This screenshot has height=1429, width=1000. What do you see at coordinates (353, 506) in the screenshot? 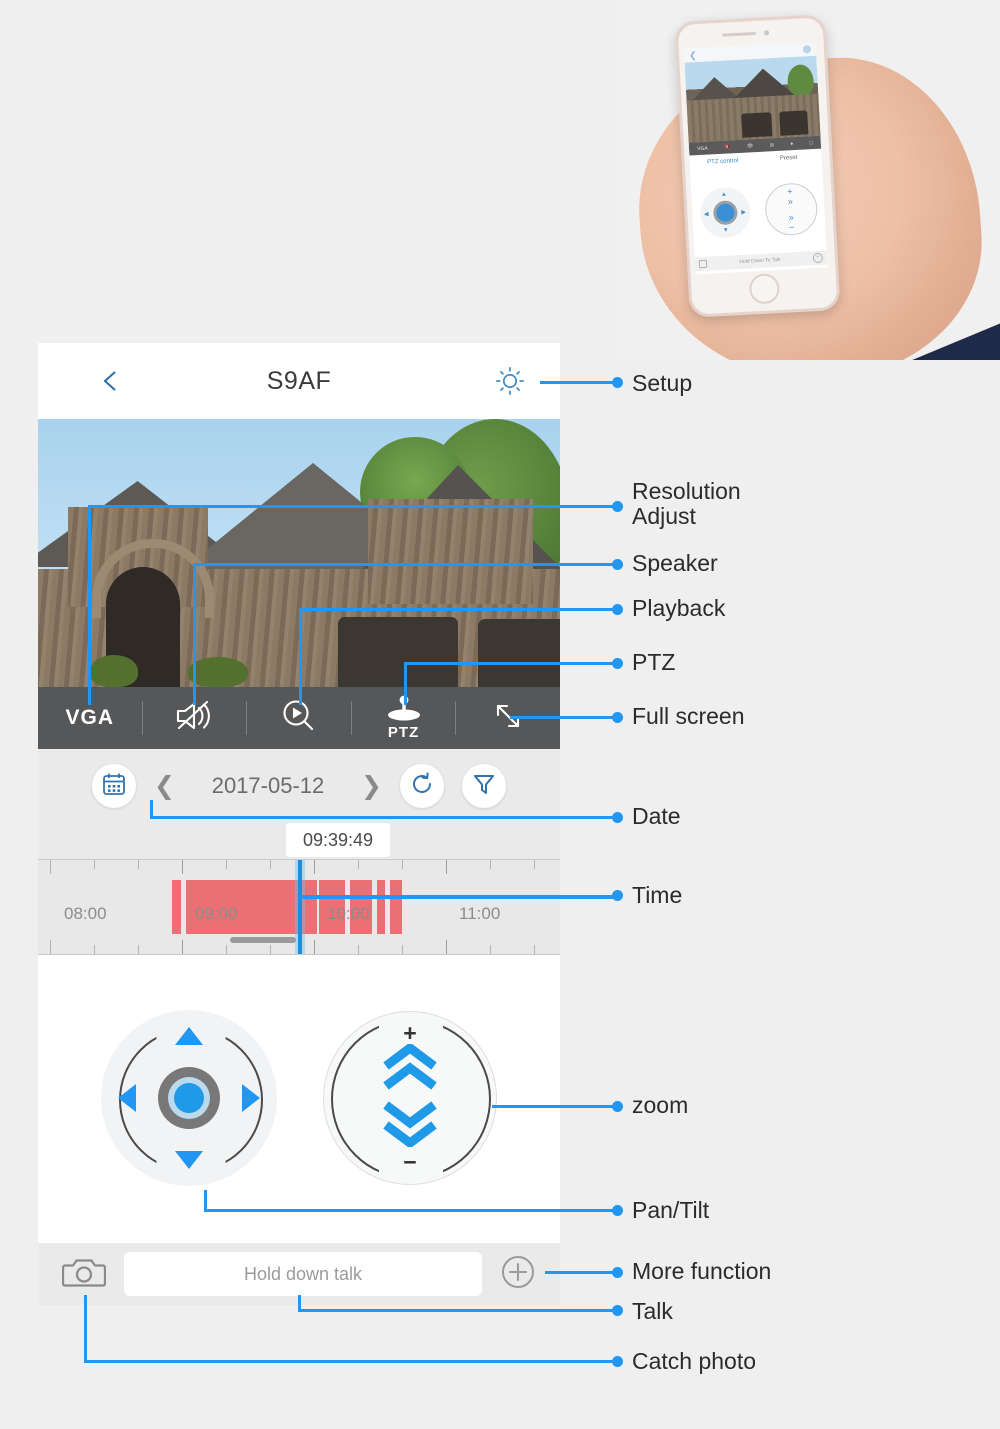
I see `leader-resolution-h` at bounding box center [353, 506].